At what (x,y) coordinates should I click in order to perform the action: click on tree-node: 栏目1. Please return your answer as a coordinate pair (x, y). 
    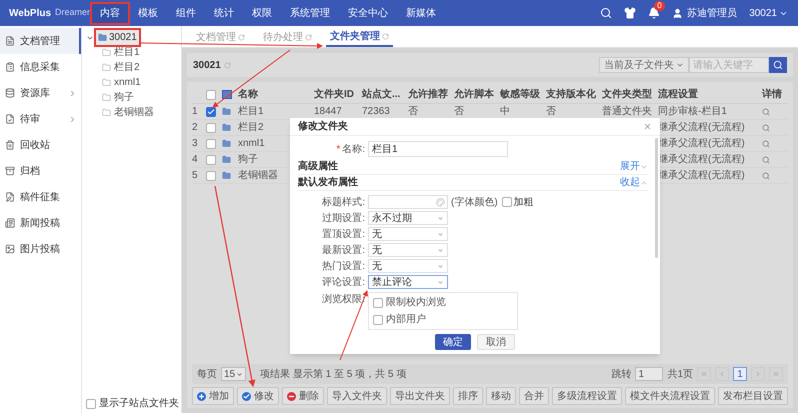
    Looking at the image, I should click on (127, 52).